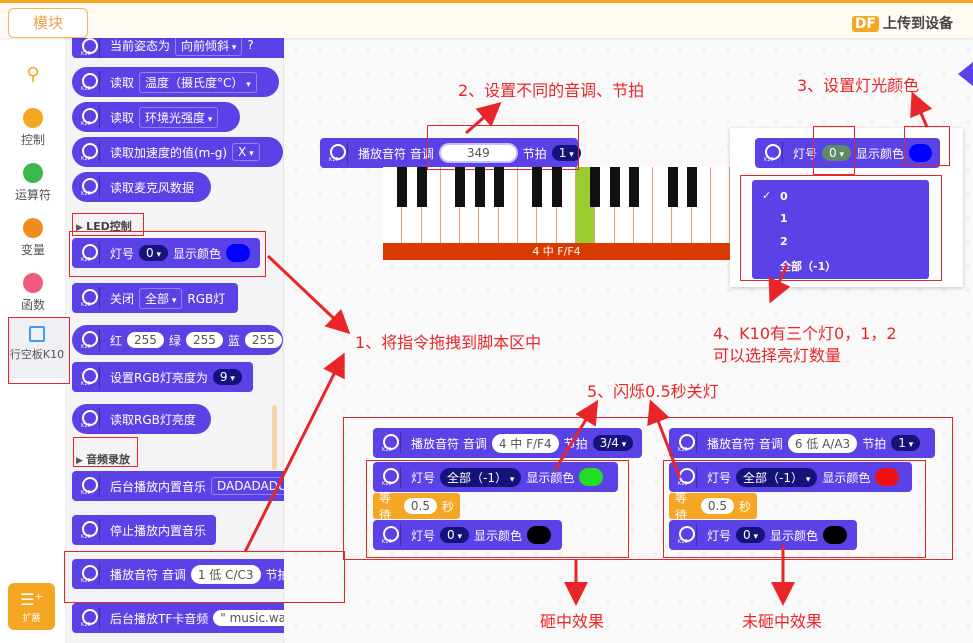  I want to click on annotation-3: 3、设置灯光颜色, so click(858, 85).